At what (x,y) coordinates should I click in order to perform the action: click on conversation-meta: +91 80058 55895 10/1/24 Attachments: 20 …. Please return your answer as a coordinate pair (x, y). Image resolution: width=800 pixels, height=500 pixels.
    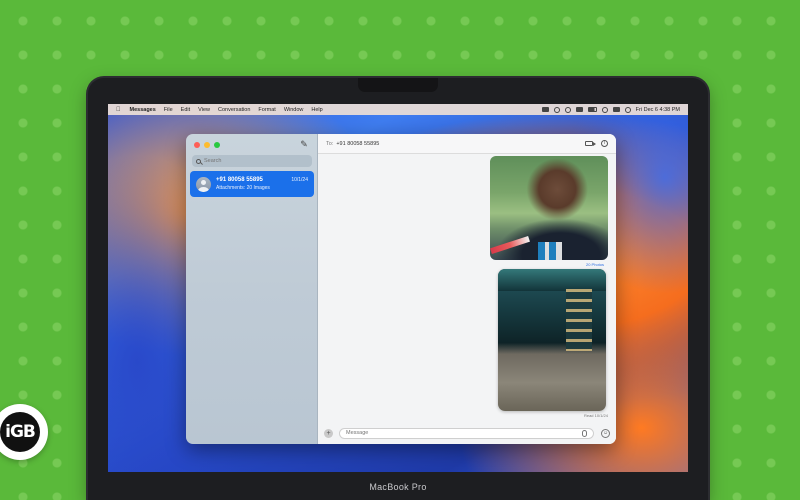
    Looking at the image, I should click on (262, 184).